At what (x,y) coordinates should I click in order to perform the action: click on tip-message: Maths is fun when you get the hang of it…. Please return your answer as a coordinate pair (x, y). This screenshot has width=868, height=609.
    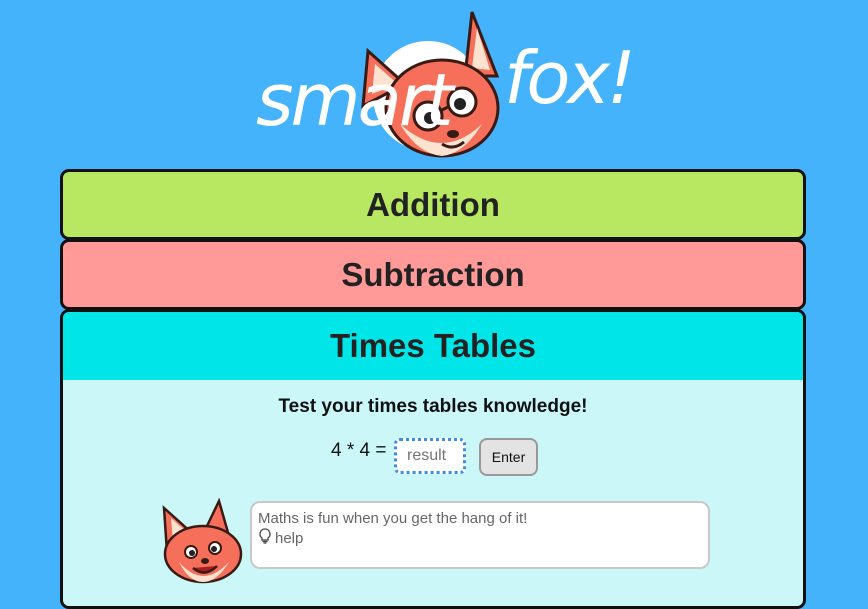
    Looking at the image, I should click on (393, 518).